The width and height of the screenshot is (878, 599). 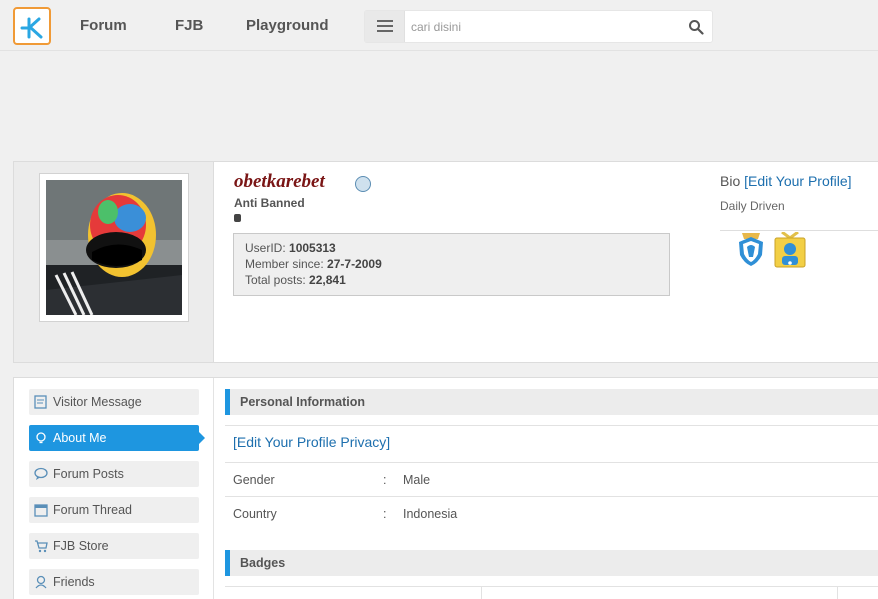 I want to click on username: obetkarebet, so click(x=279, y=181).